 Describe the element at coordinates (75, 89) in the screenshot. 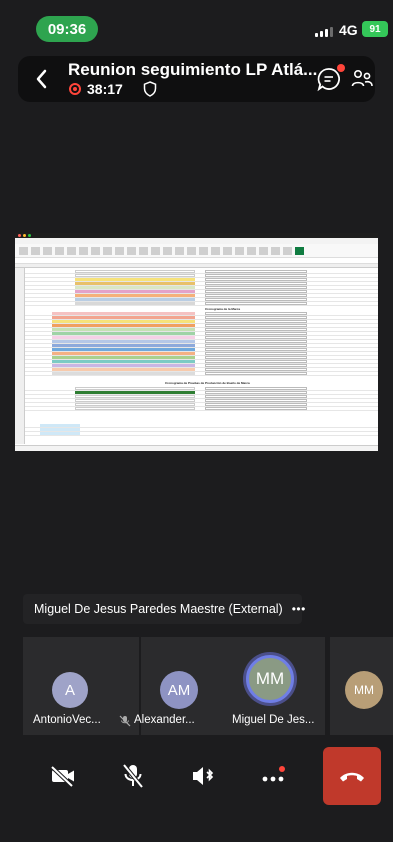

I see `recording-icon` at that location.